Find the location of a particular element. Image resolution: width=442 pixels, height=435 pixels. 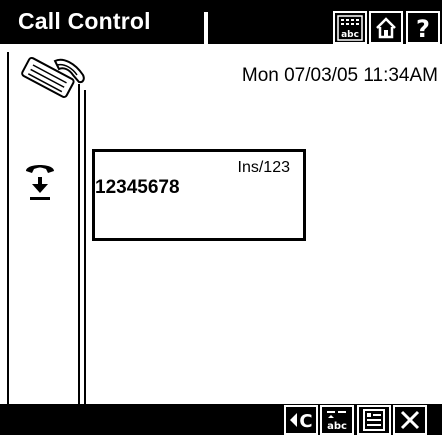

status-strip-border is located at coordinates (8, 228).